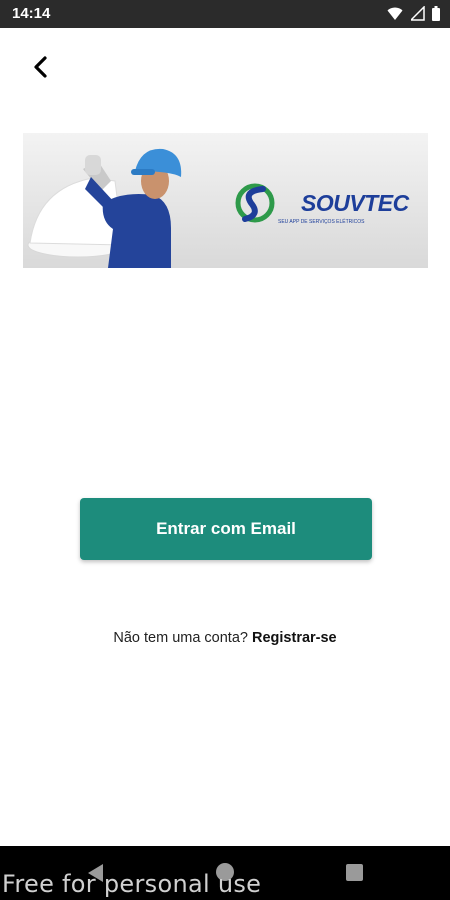 The image size is (450, 900). Describe the element at coordinates (436, 13) in the screenshot. I see `battery-icon` at that location.